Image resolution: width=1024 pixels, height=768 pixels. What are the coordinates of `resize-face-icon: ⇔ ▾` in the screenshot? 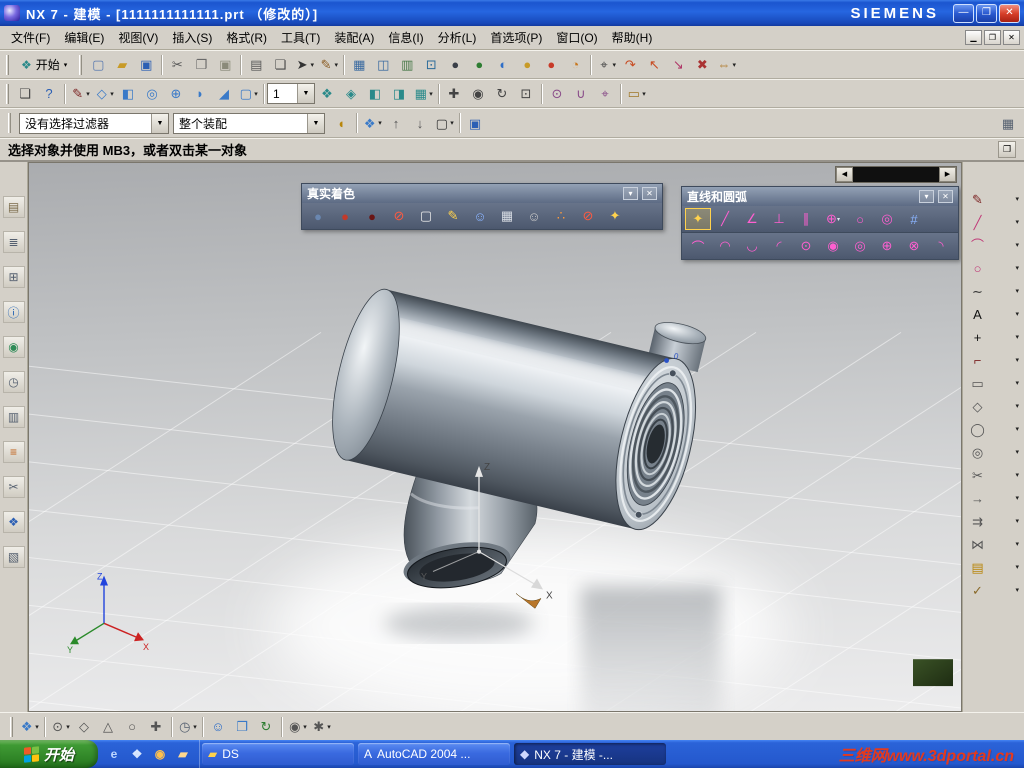 It's located at (726, 65).